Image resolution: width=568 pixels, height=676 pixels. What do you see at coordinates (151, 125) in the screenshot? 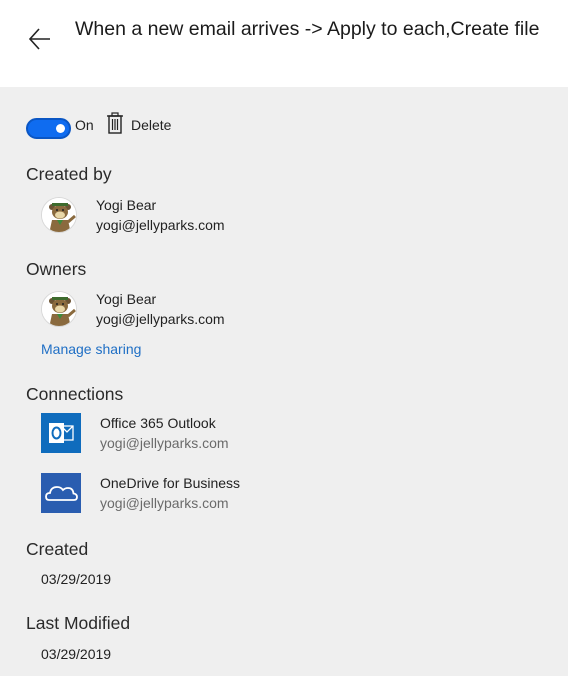
I see `delete-label: Delete` at bounding box center [151, 125].